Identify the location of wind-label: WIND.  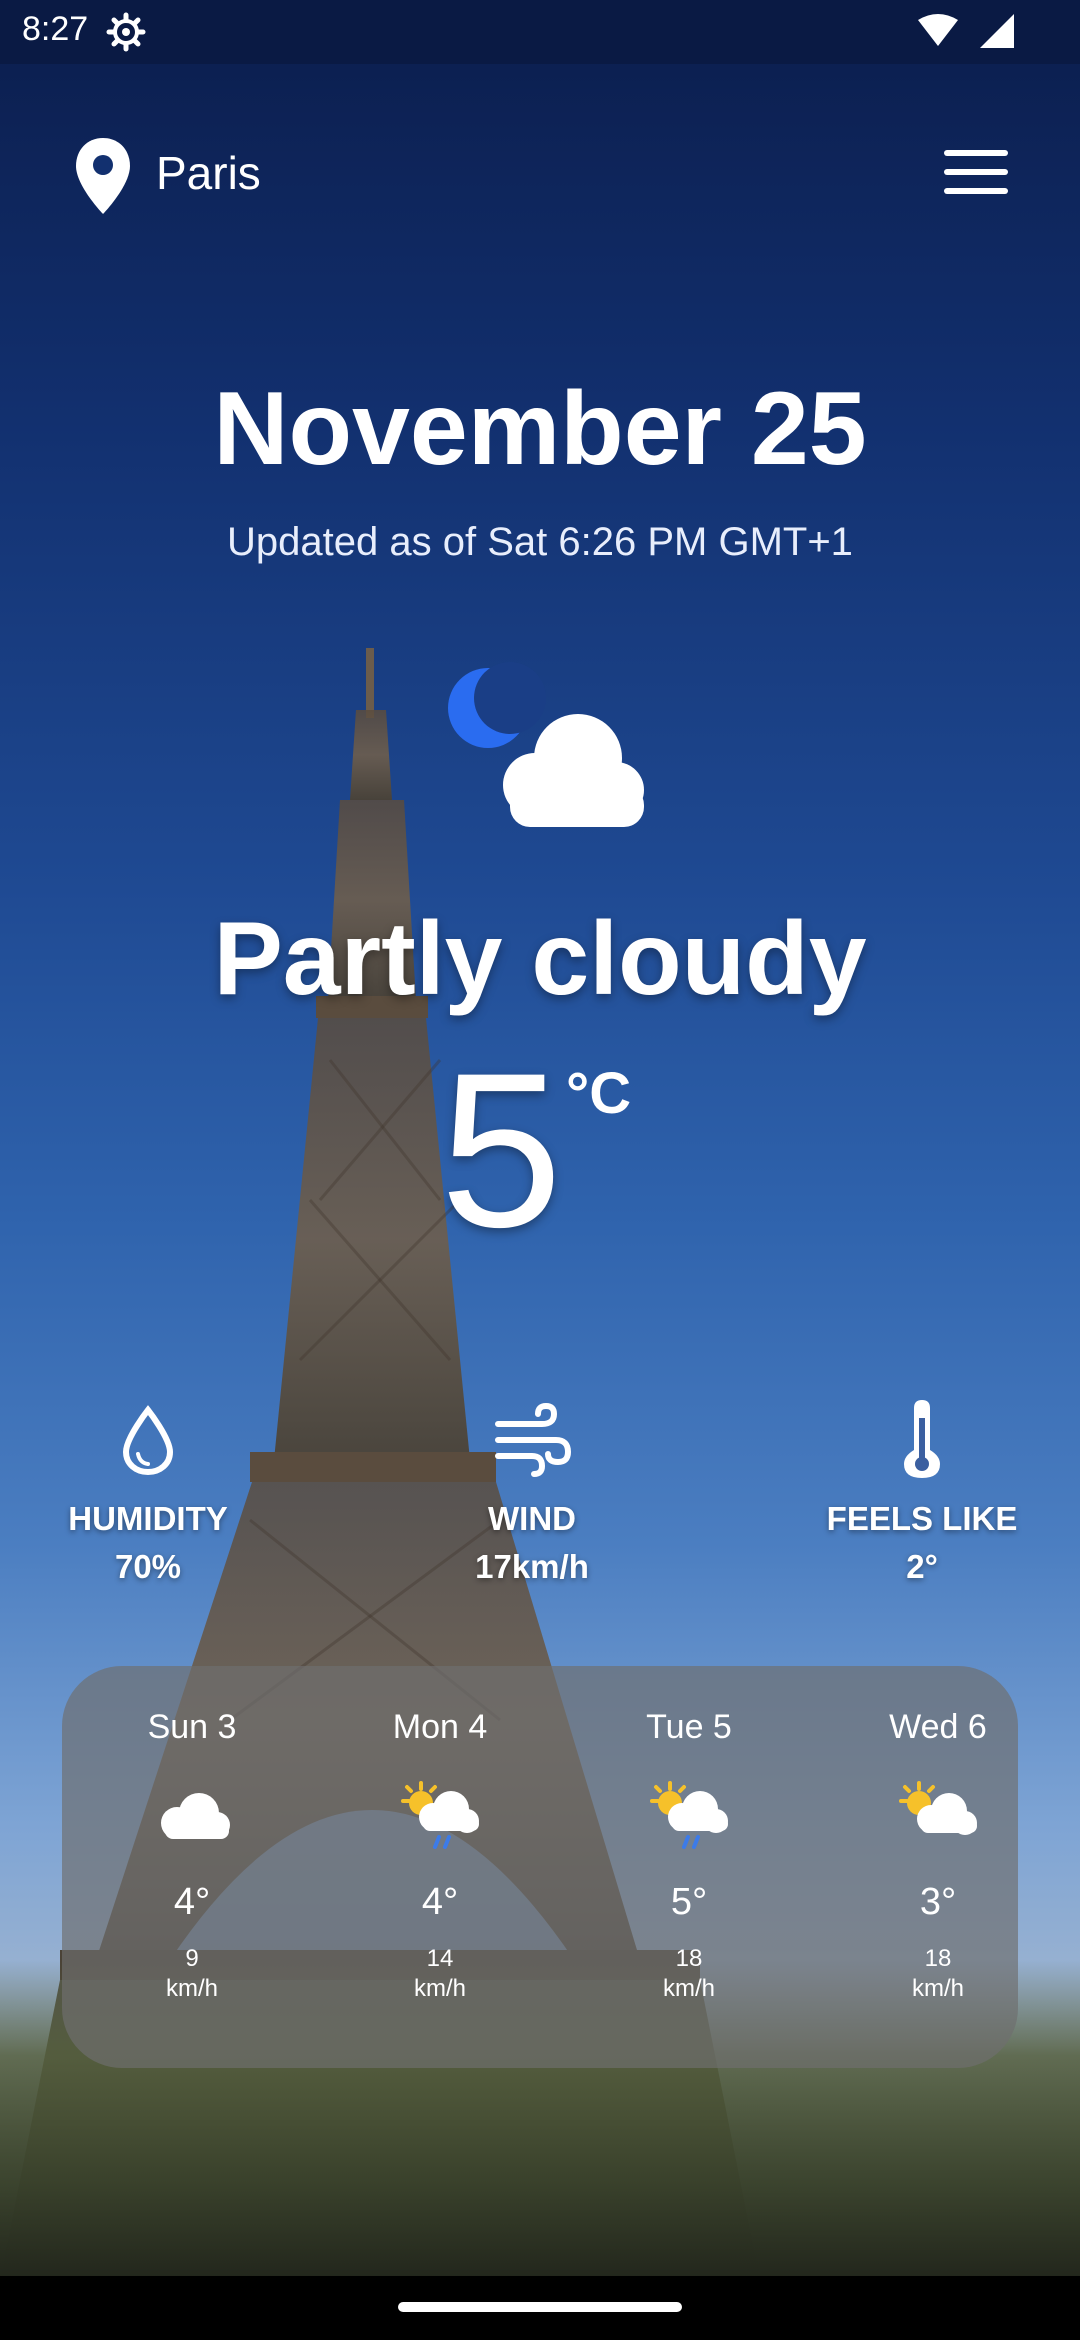
(532, 1518).